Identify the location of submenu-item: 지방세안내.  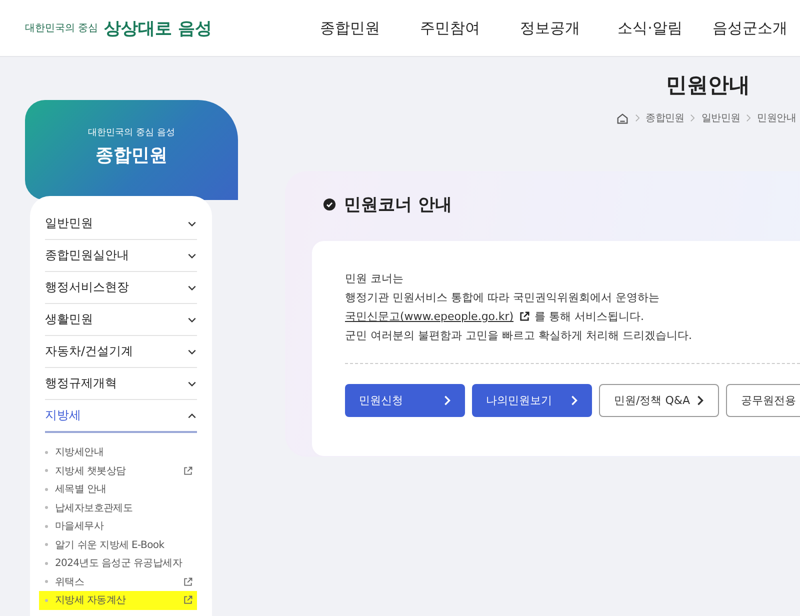
(121, 452).